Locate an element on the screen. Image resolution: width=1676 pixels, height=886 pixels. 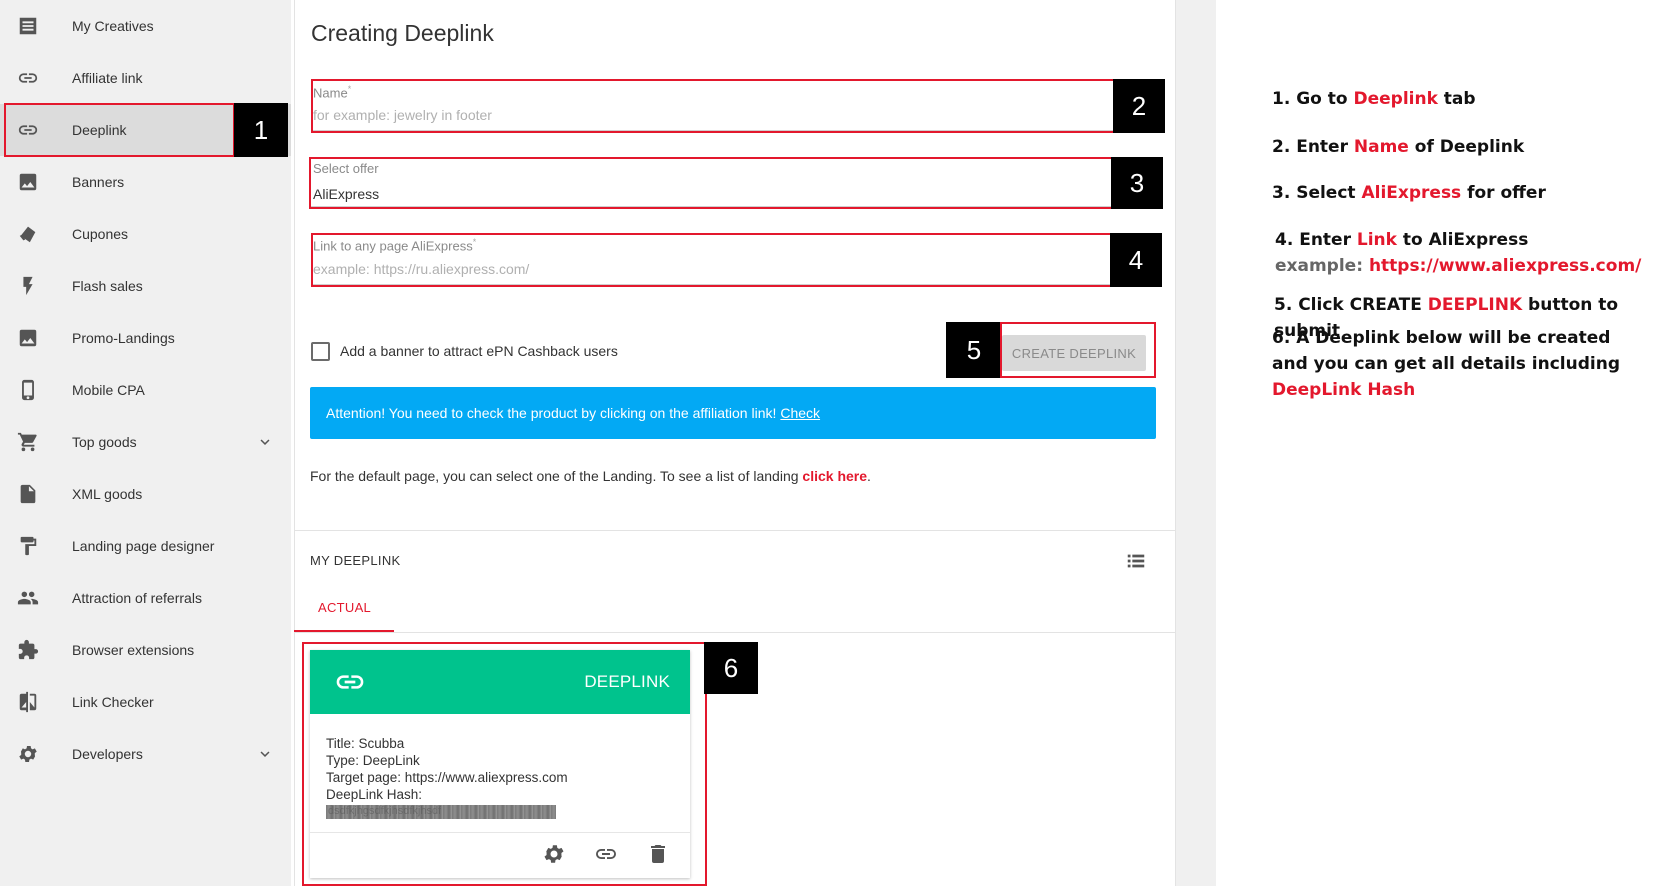
sidebar-item-label: Cupones is located at coordinates (100, 234).